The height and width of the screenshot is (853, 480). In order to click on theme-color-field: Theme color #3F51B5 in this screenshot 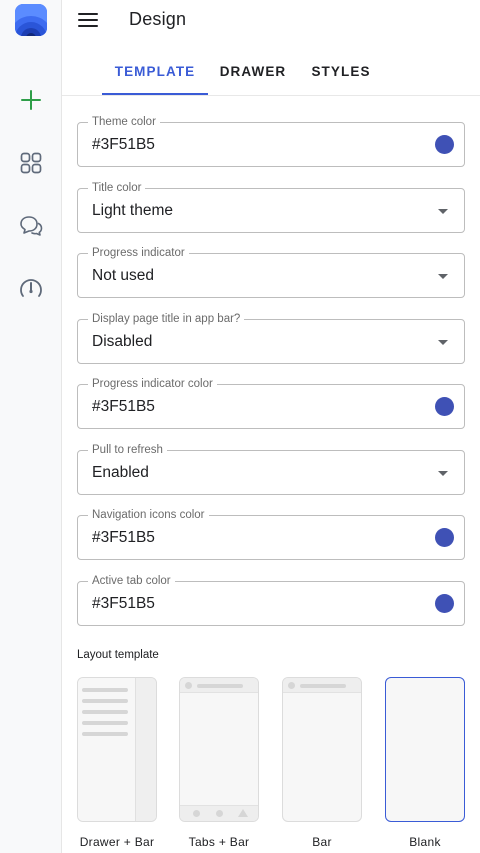, I will do `click(271, 141)`.